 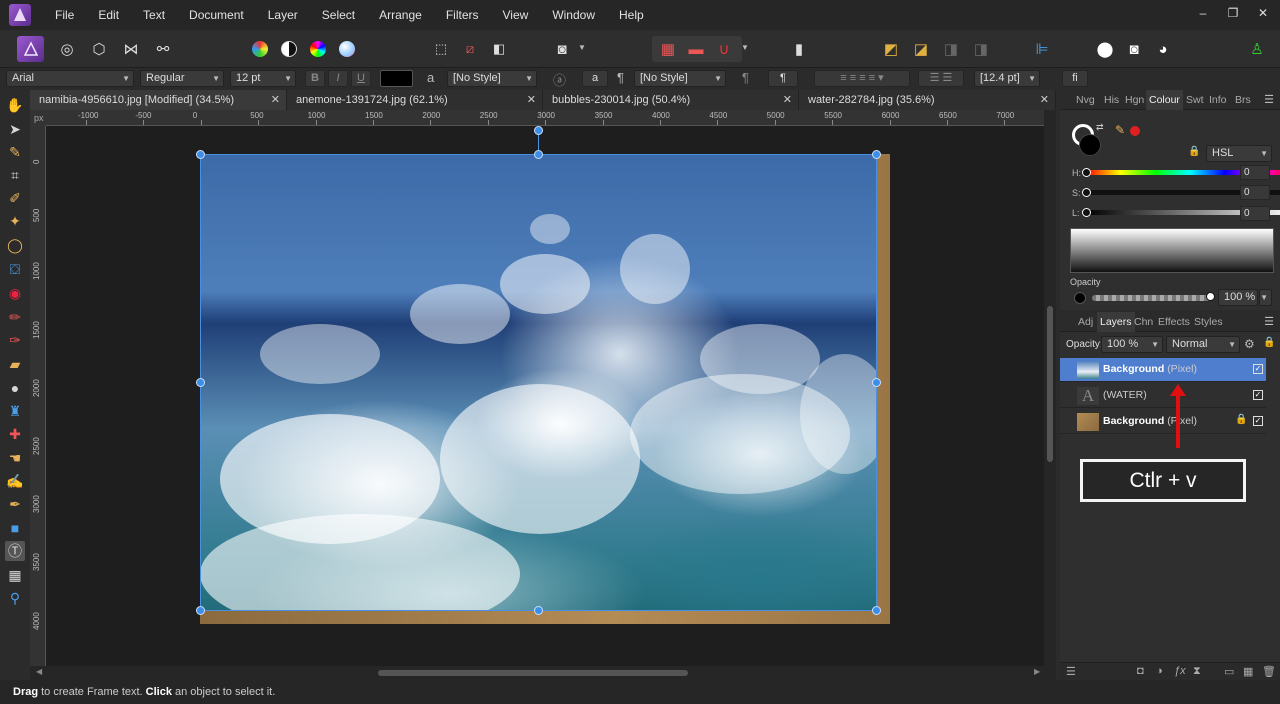 I want to click on clone-brush-tool: ♜, so click(x=15, y=411).